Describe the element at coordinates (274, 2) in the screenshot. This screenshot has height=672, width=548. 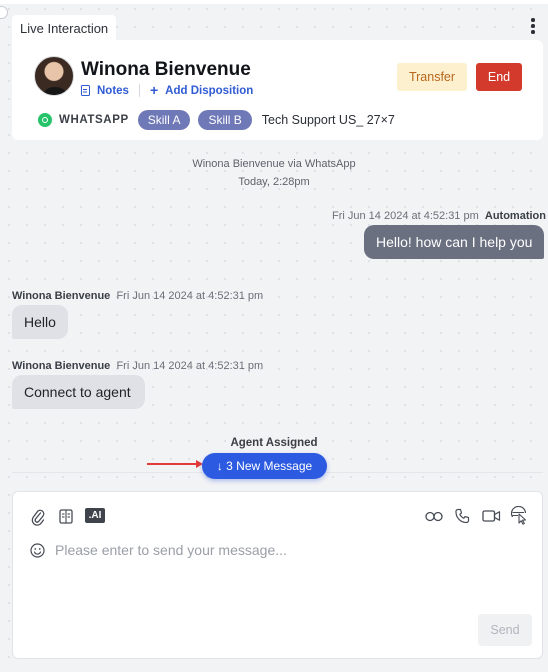
I see `top-strip` at that location.